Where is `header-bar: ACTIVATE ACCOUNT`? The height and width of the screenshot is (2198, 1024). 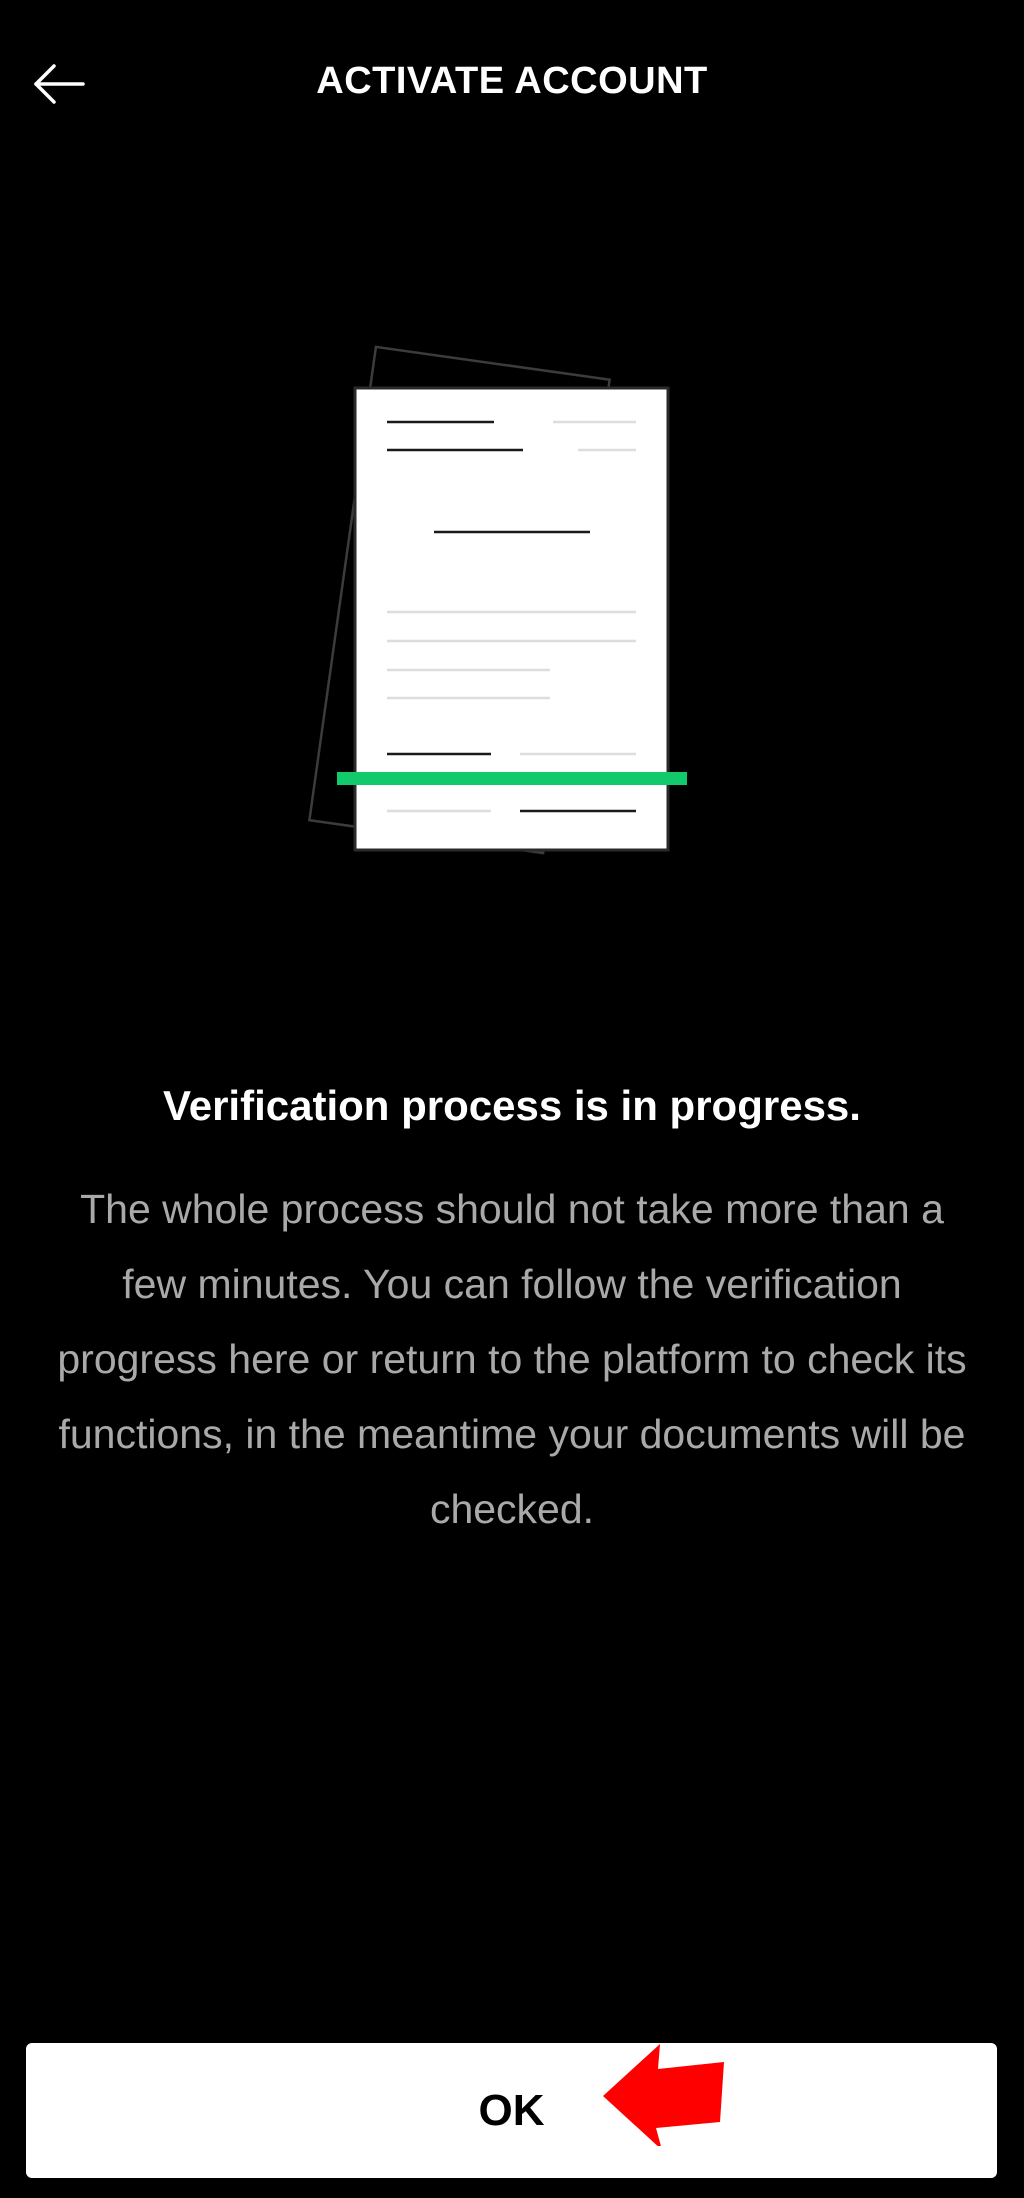
header-bar: ACTIVATE ACCOUNT is located at coordinates (512, 85).